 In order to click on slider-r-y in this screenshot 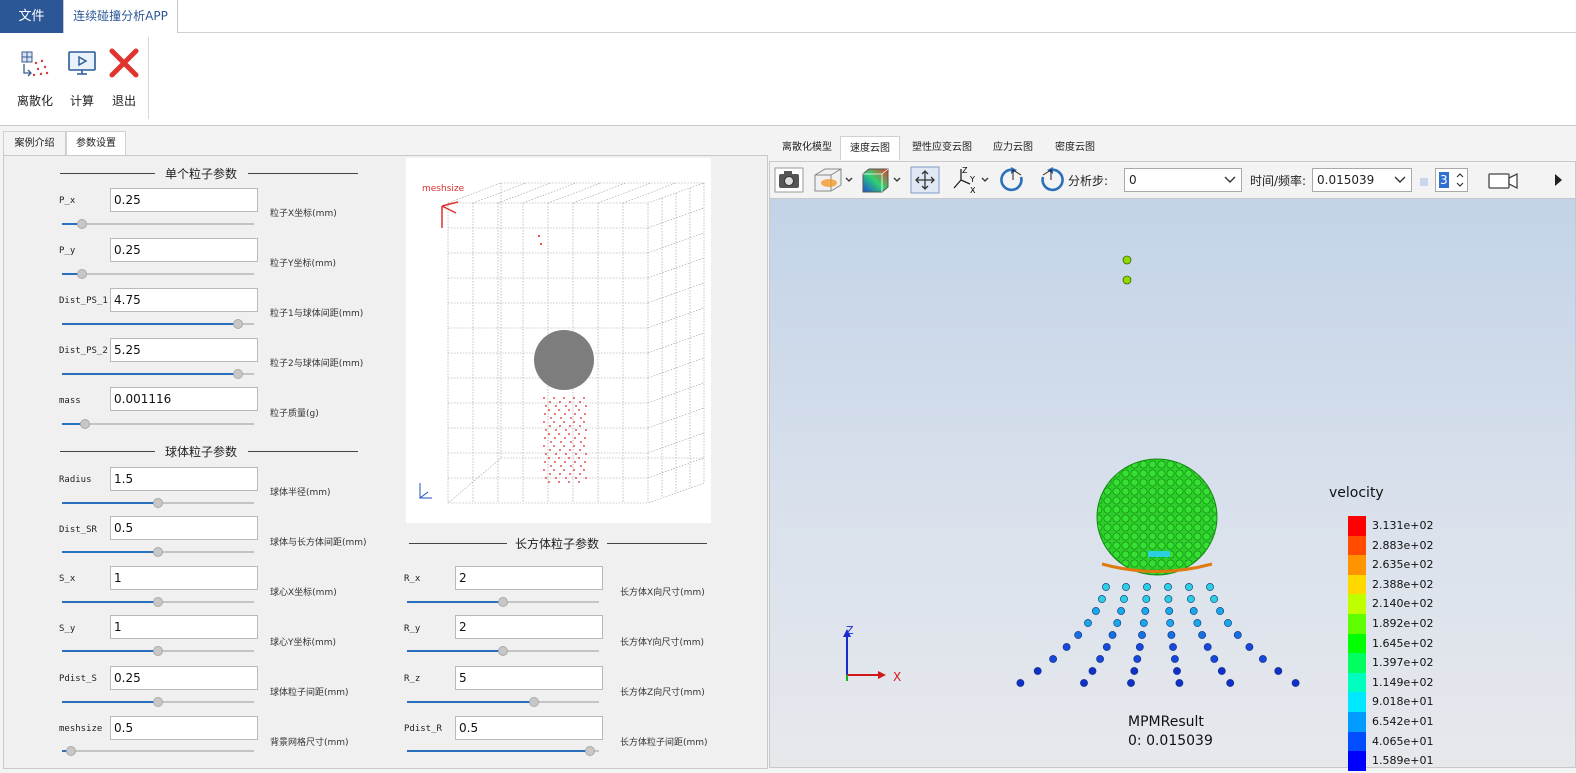, I will do `click(503, 651)`.